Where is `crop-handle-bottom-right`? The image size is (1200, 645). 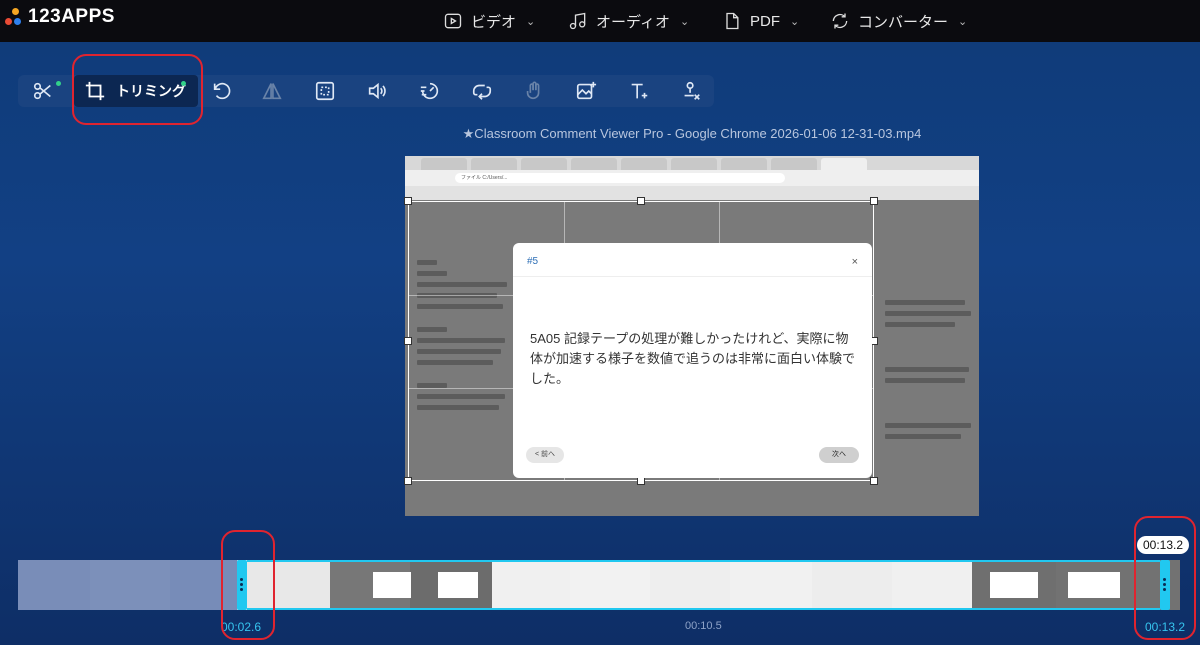 crop-handle-bottom-right is located at coordinates (874, 481).